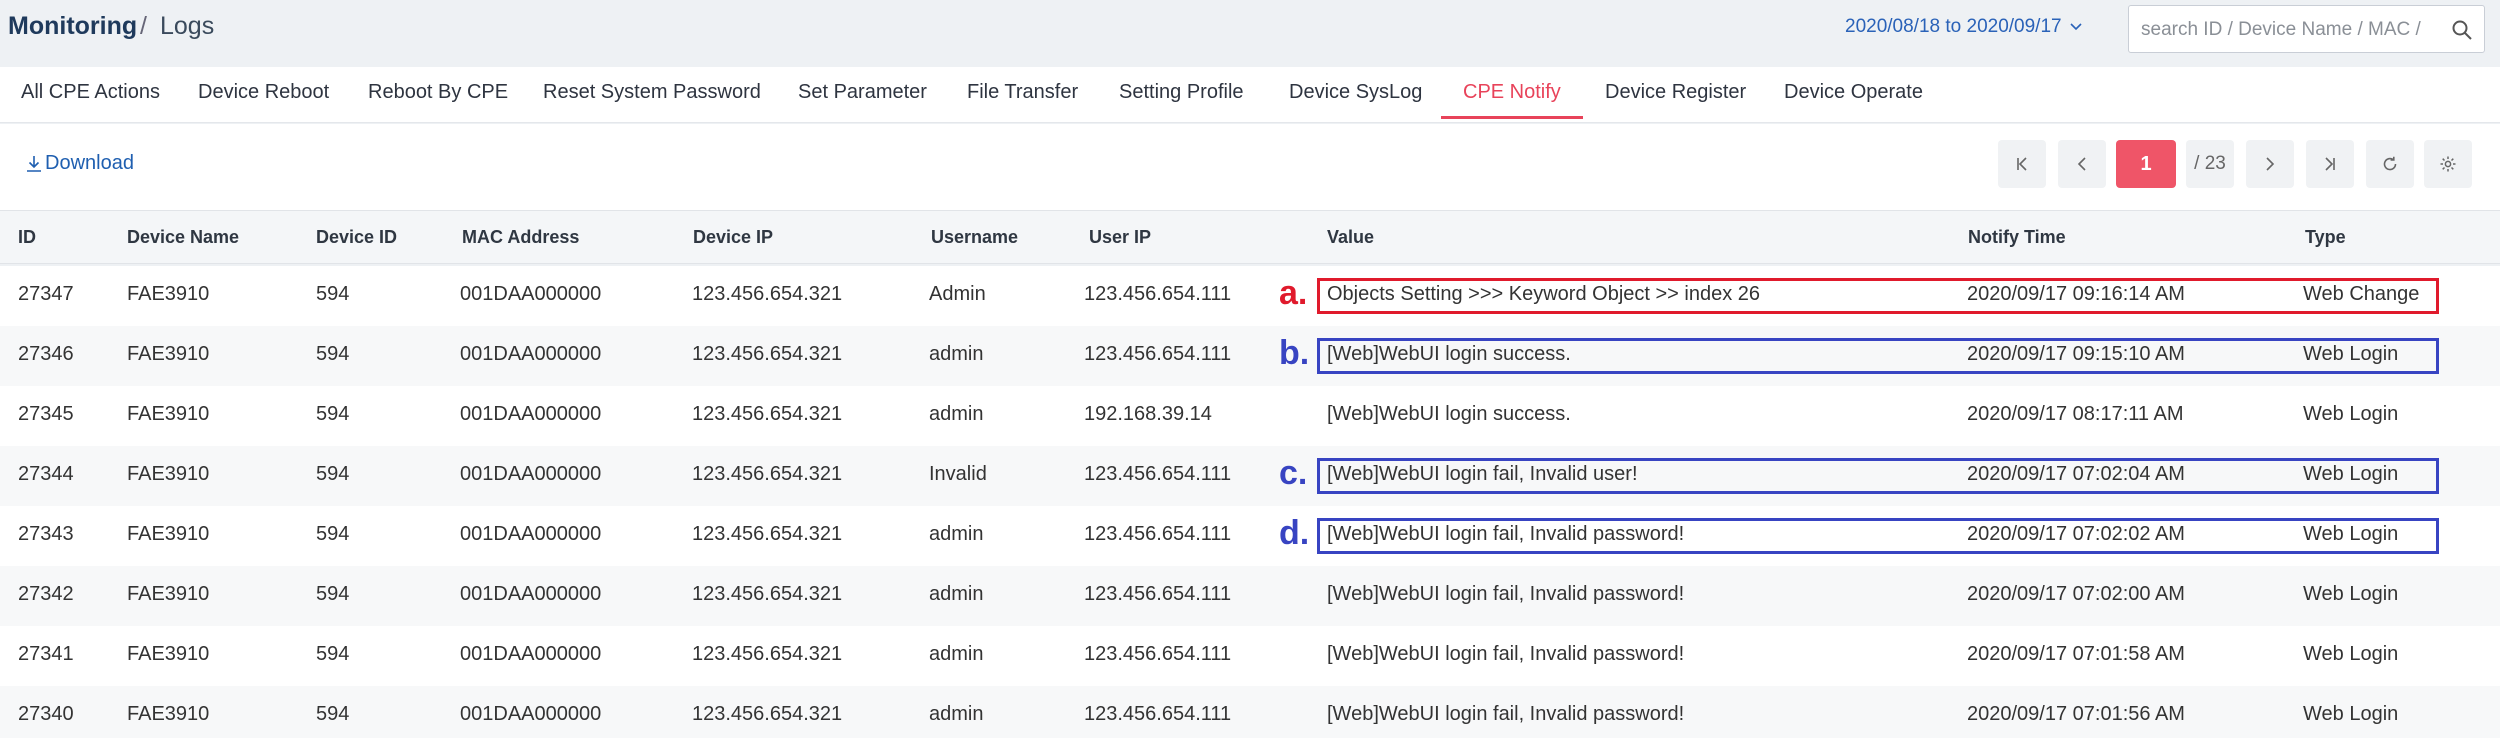 The height and width of the screenshot is (738, 2500). I want to click on cell-notify-time: 2020/09/17 09:15:10 AM, so click(2076, 354).